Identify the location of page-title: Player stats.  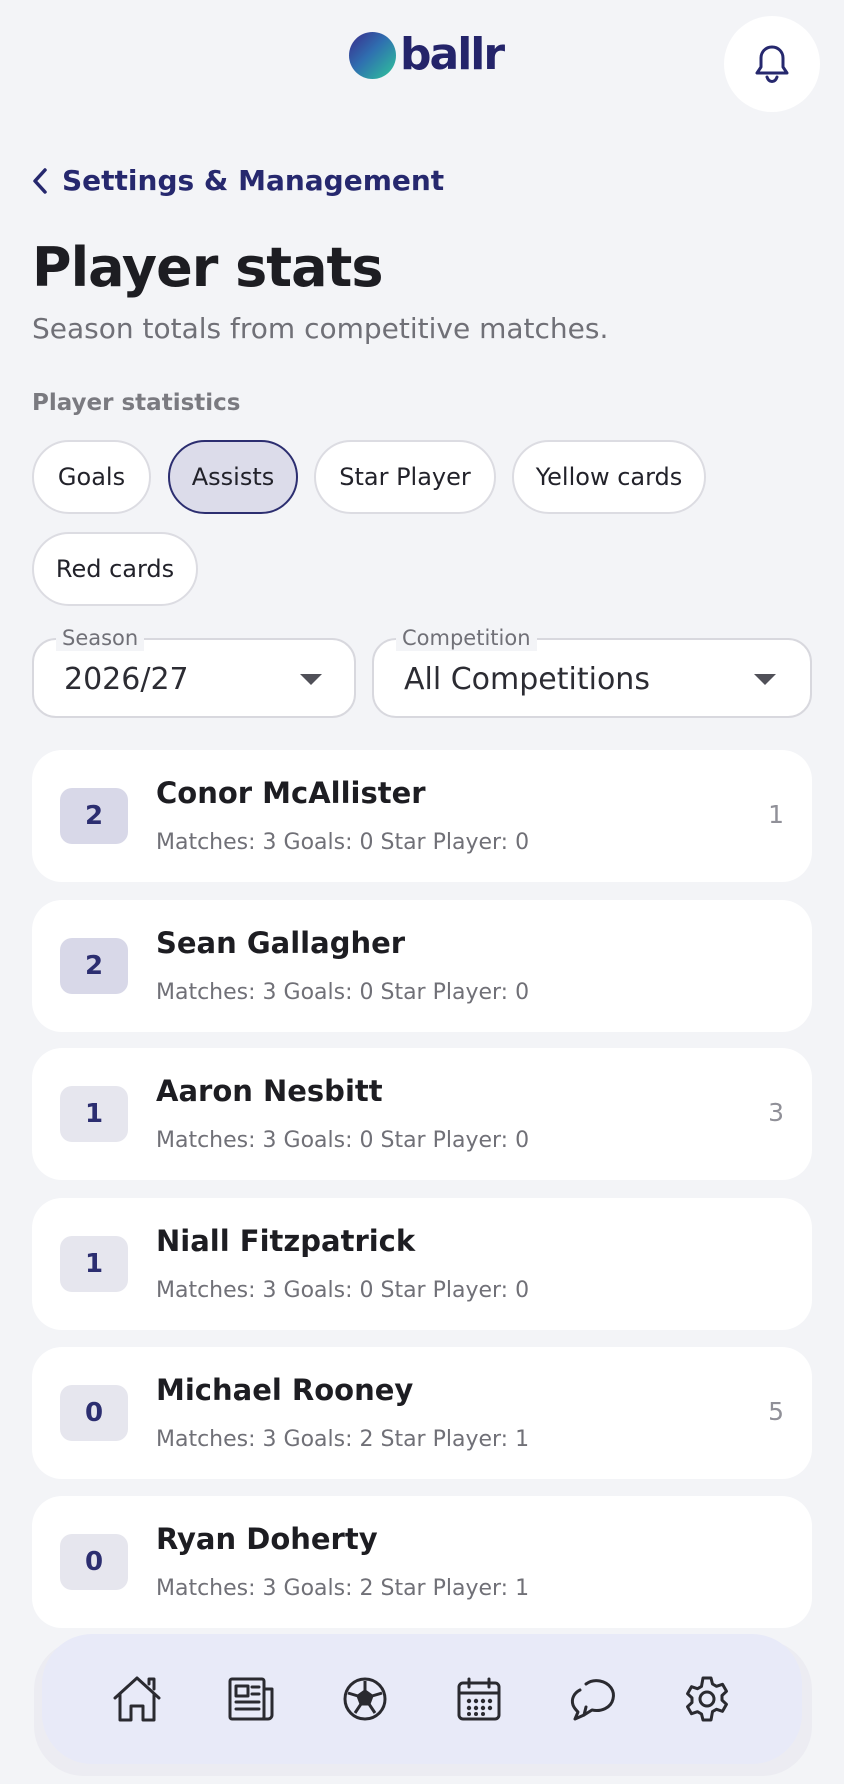
(207, 267).